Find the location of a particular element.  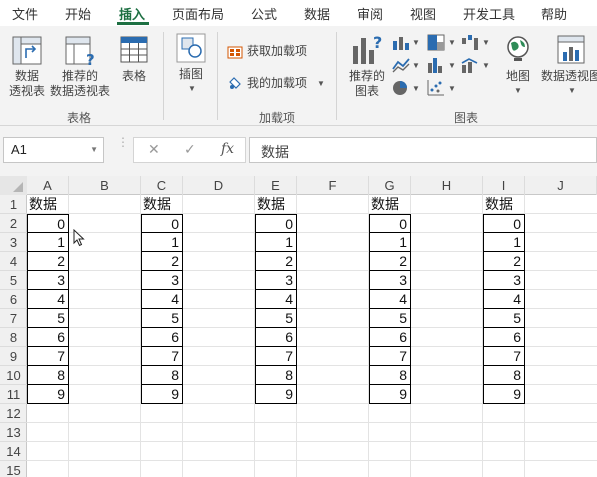

row-header: 4 is located at coordinates (13, 261).